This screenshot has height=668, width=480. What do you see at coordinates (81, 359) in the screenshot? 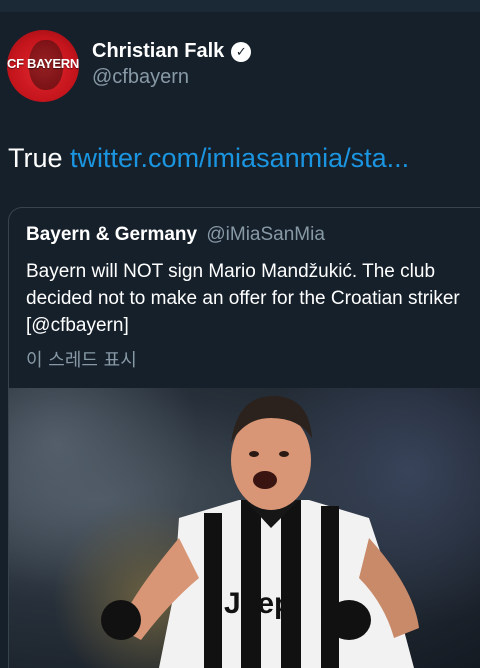
I see `show-thread-link: 이 스레드 표시` at bounding box center [81, 359].